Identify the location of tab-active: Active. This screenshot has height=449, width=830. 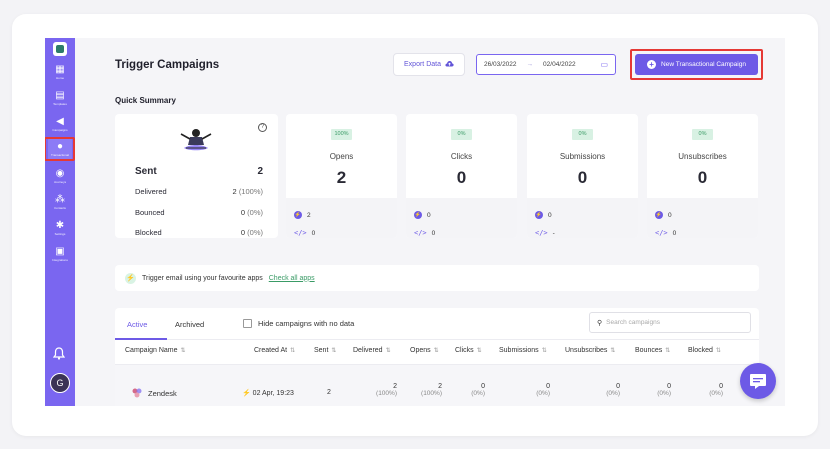
(137, 324).